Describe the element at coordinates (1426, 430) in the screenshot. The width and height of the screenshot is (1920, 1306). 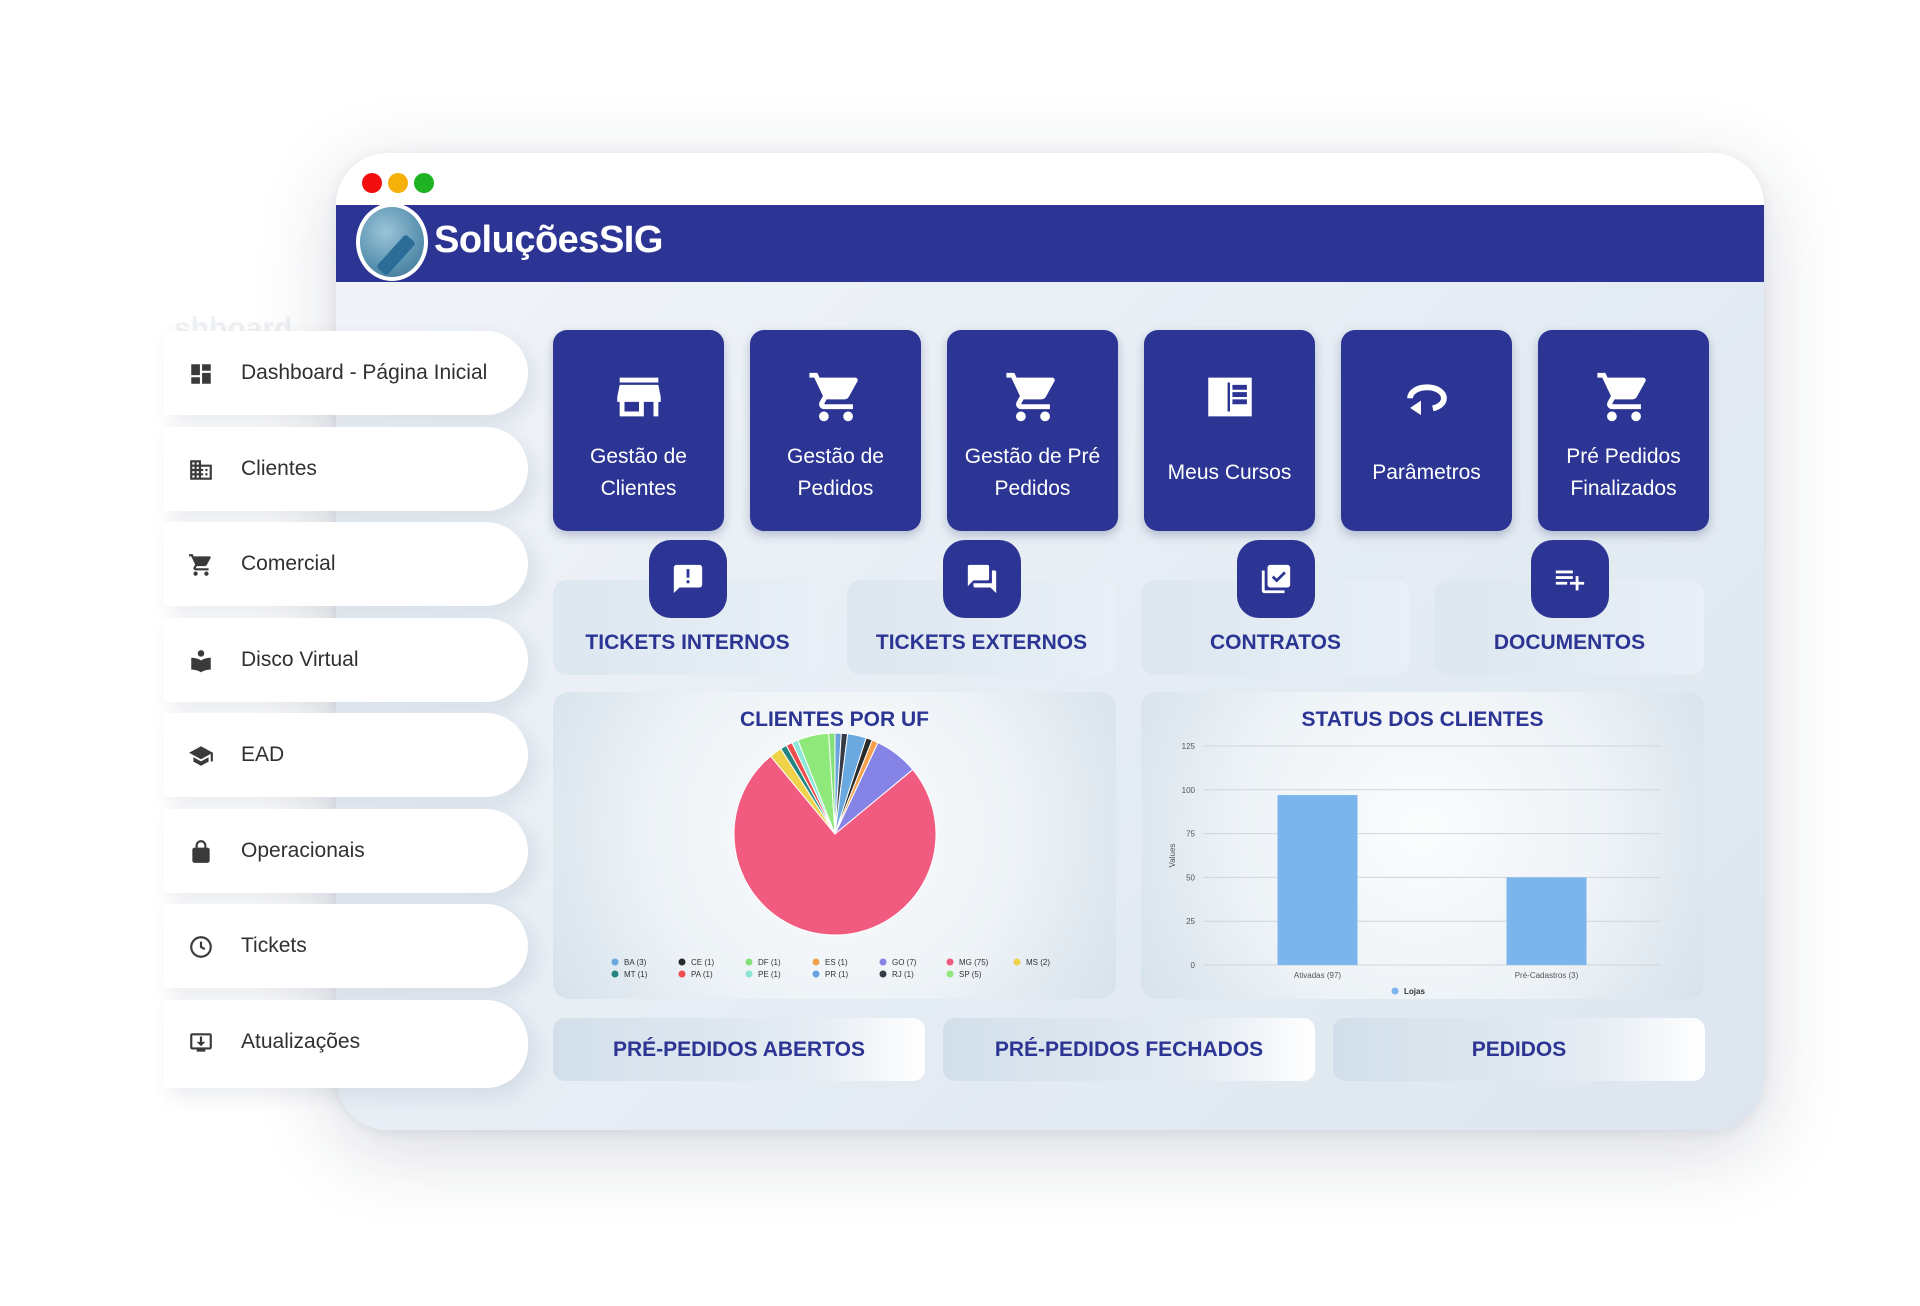
I see `tile-parametros: Parâmetros` at that location.